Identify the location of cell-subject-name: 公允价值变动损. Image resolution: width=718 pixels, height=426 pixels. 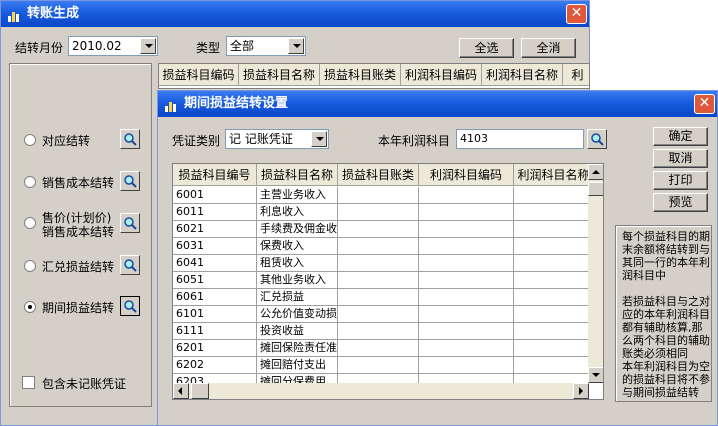
(297, 314).